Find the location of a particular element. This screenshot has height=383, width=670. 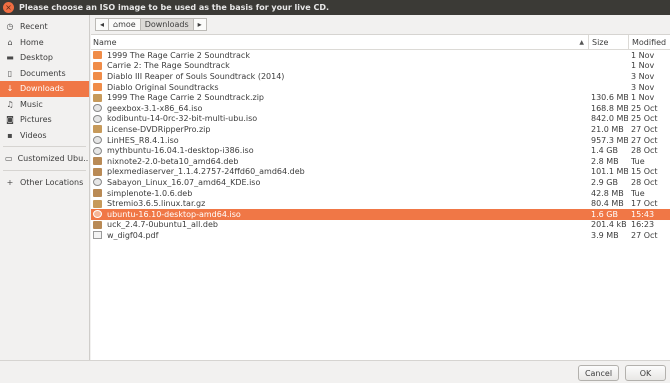

size-column-header: Size is located at coordinates (608, 42).